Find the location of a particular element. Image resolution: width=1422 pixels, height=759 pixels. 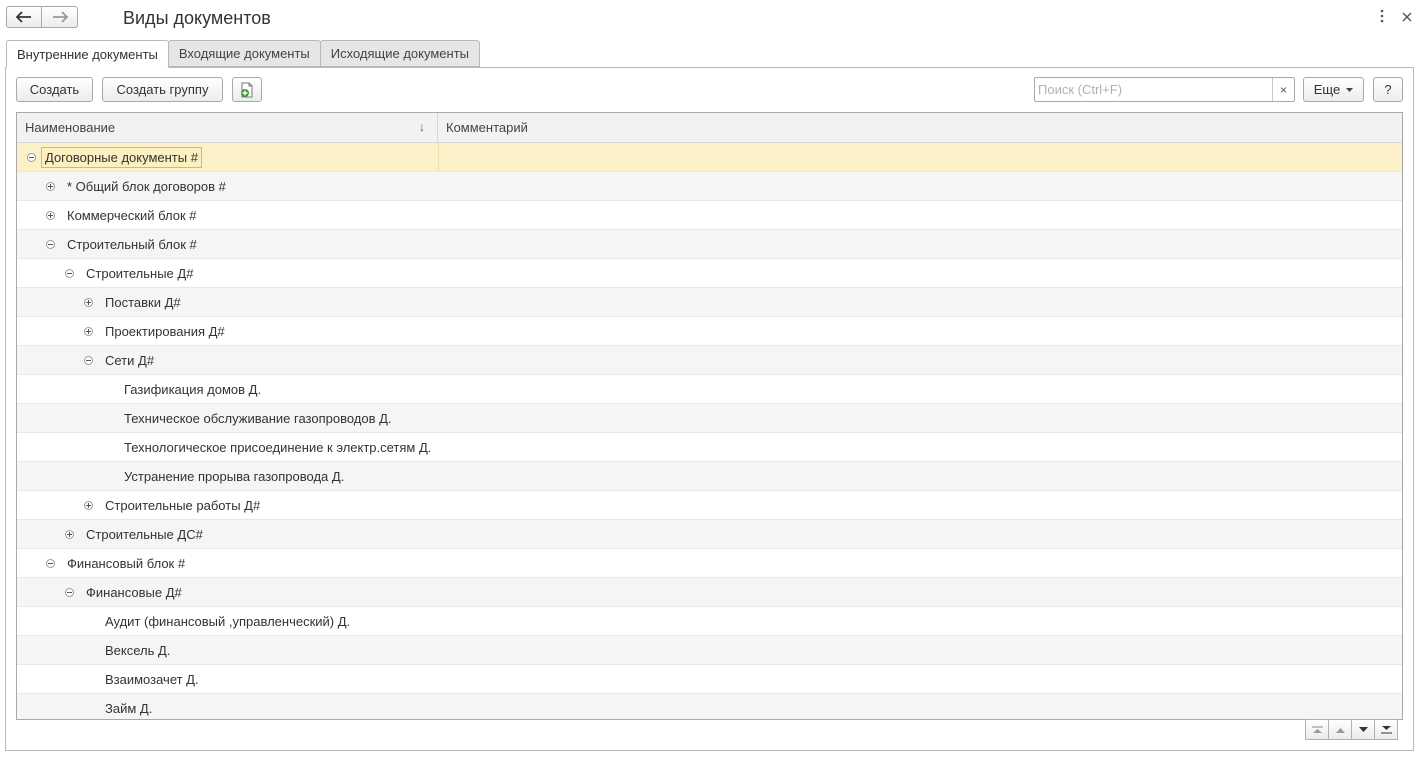

create-file-icon is located at coordinates (247, 89).